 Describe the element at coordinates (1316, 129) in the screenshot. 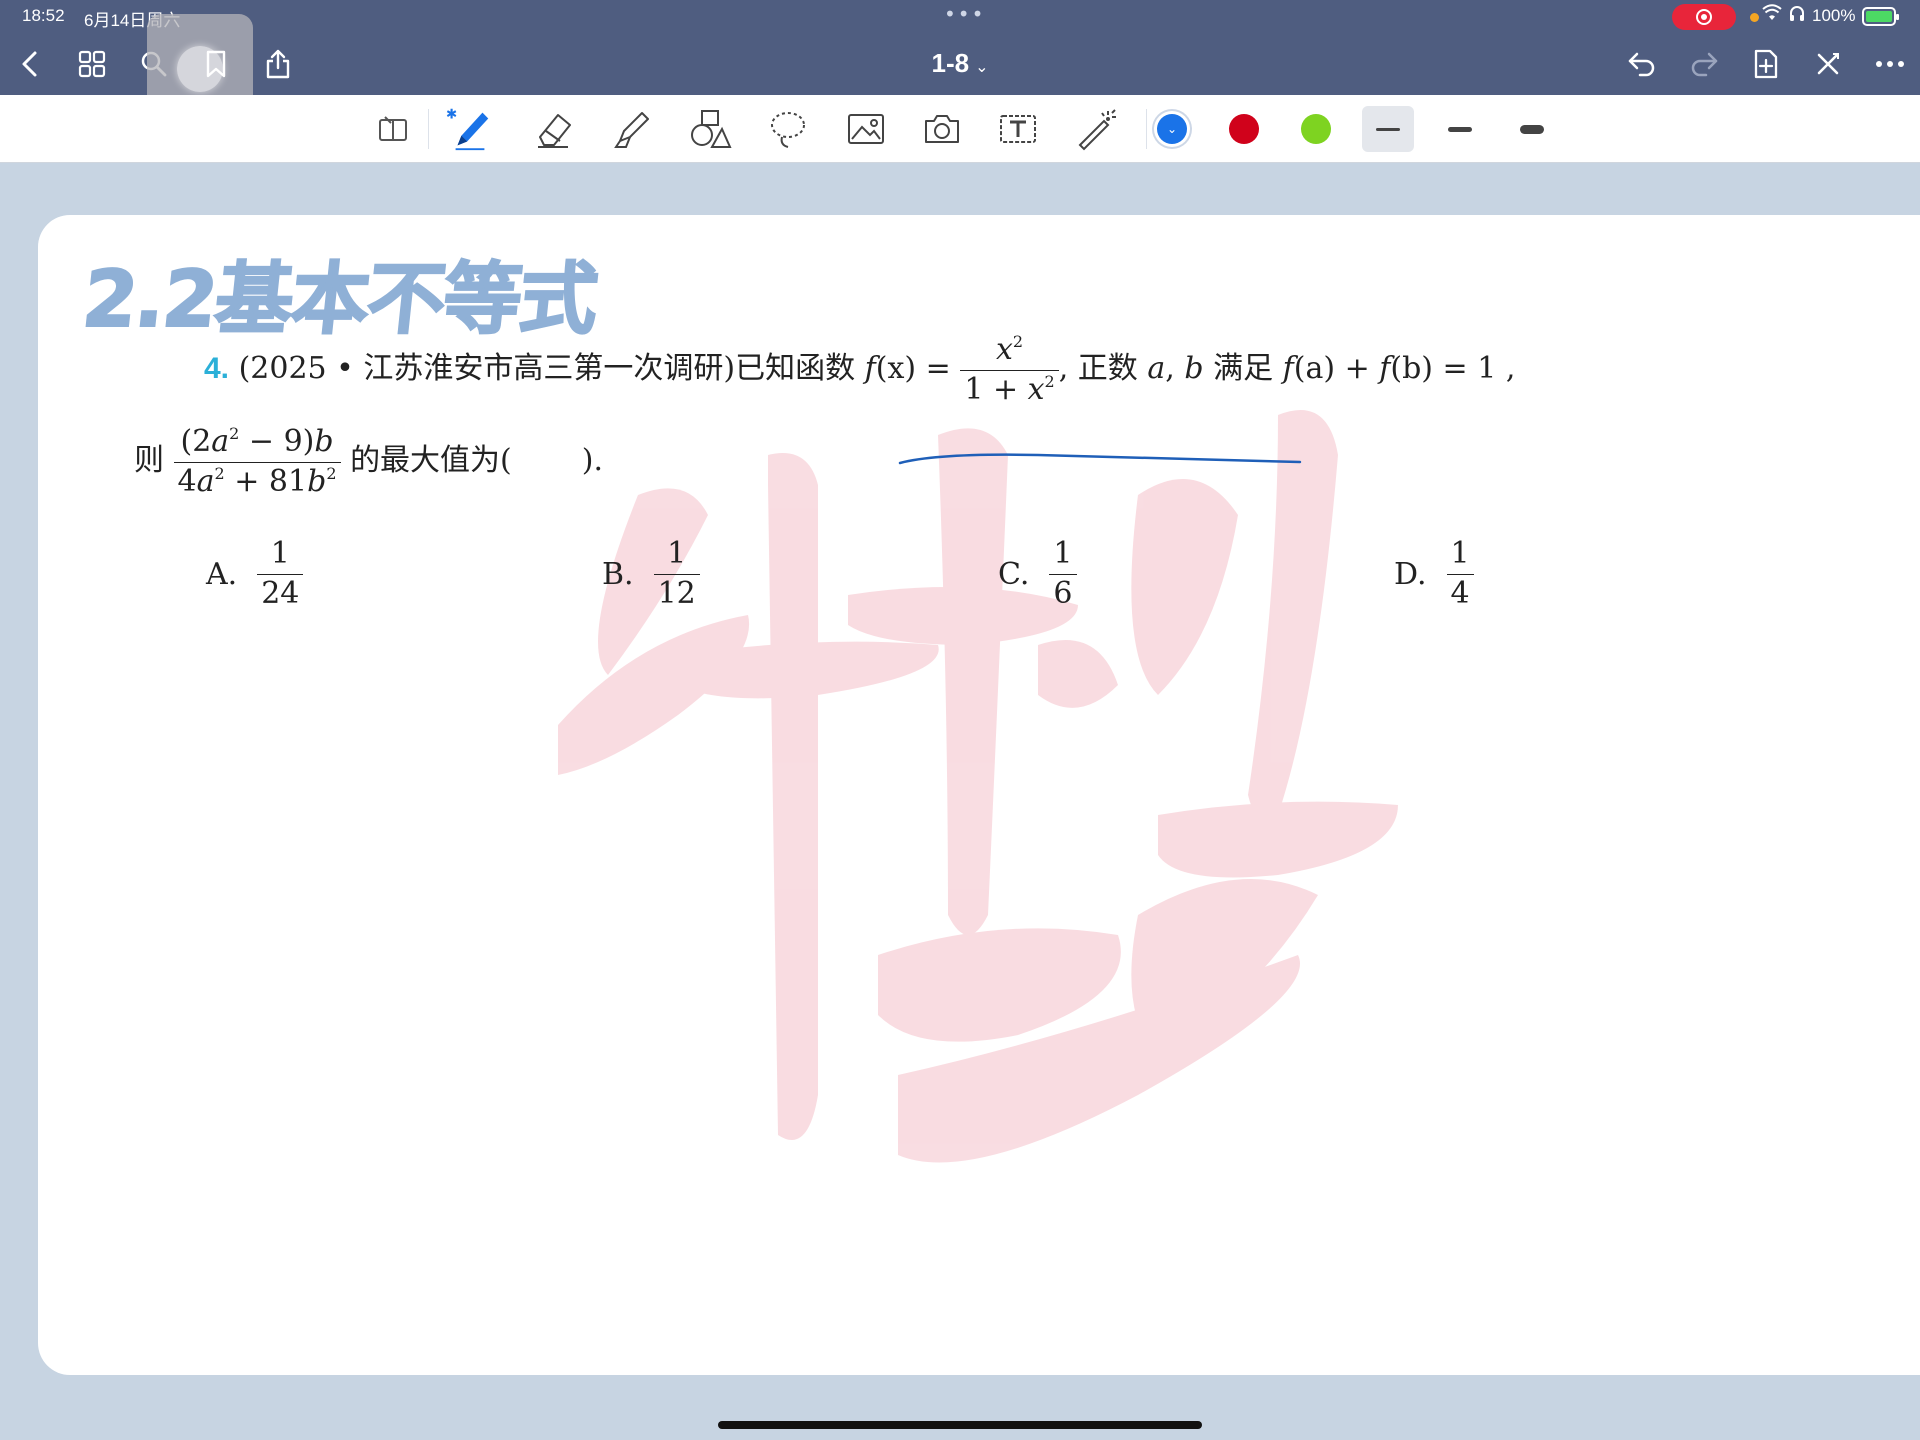

I see `color-swatch-green` at that location.